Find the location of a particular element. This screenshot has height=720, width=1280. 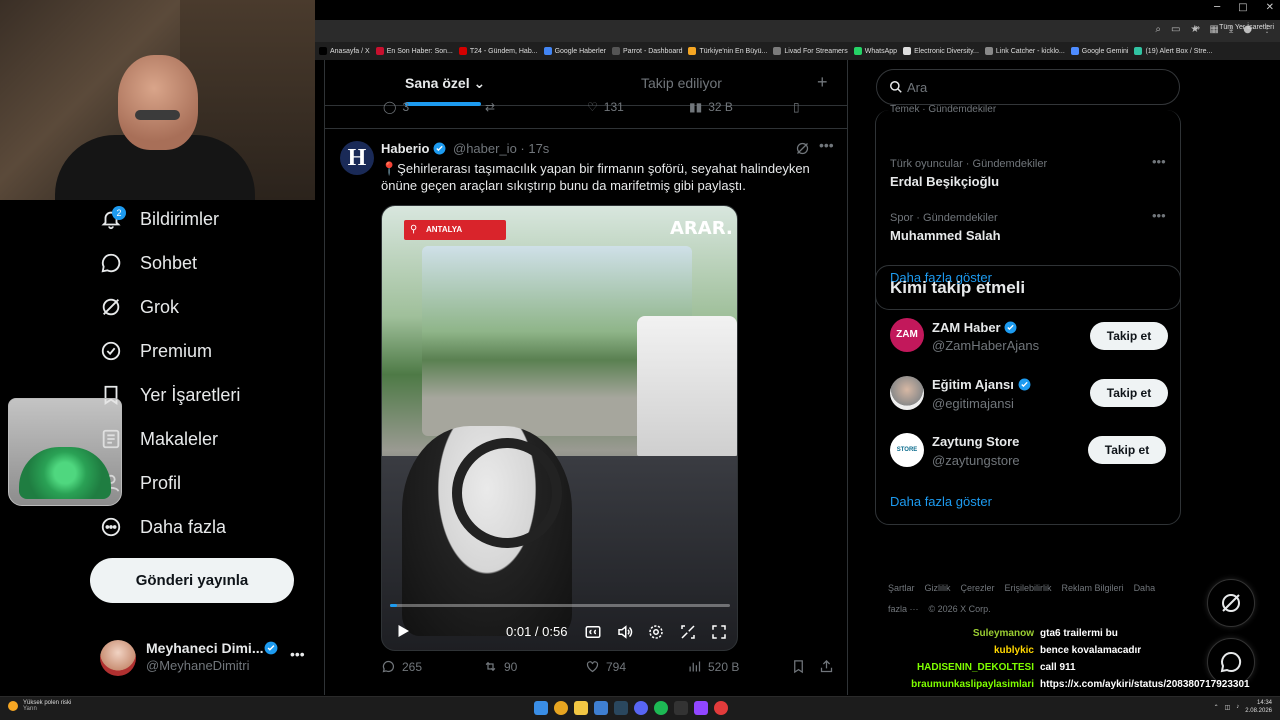

video-progress-bar is located at coordinates (560, 605).